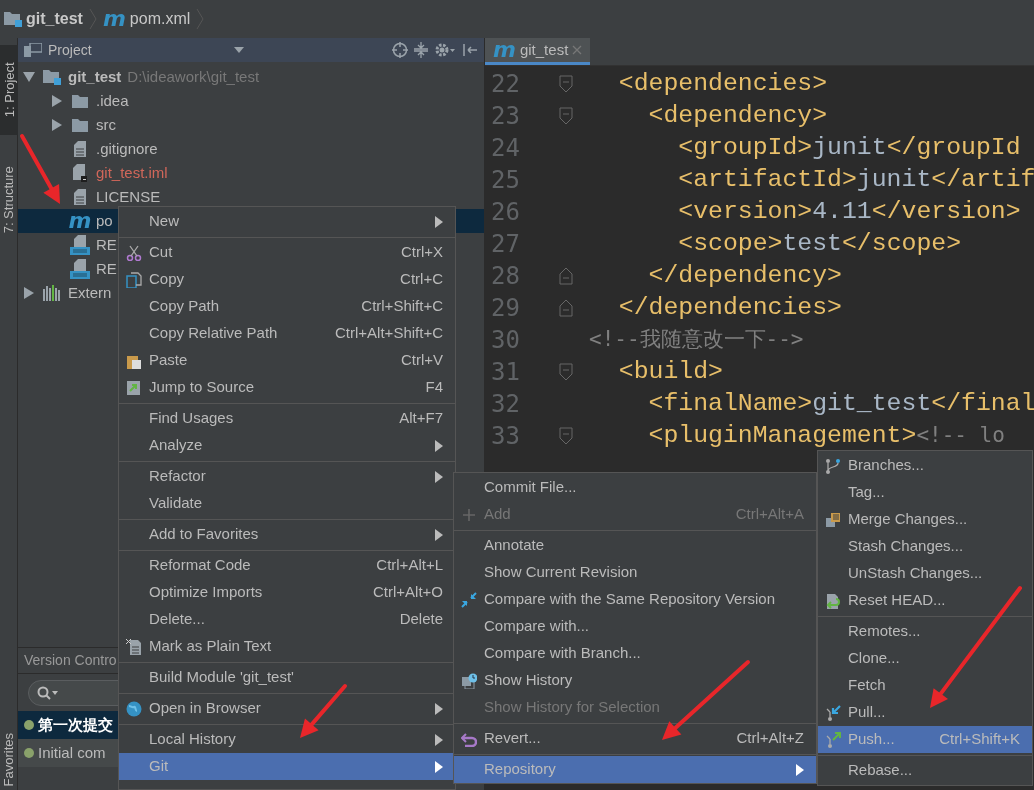 This screenshot has height=790, width=1034. Describe the element at coordinates (505, 308) in the screenshot. I see `line-number: 29` at that location.